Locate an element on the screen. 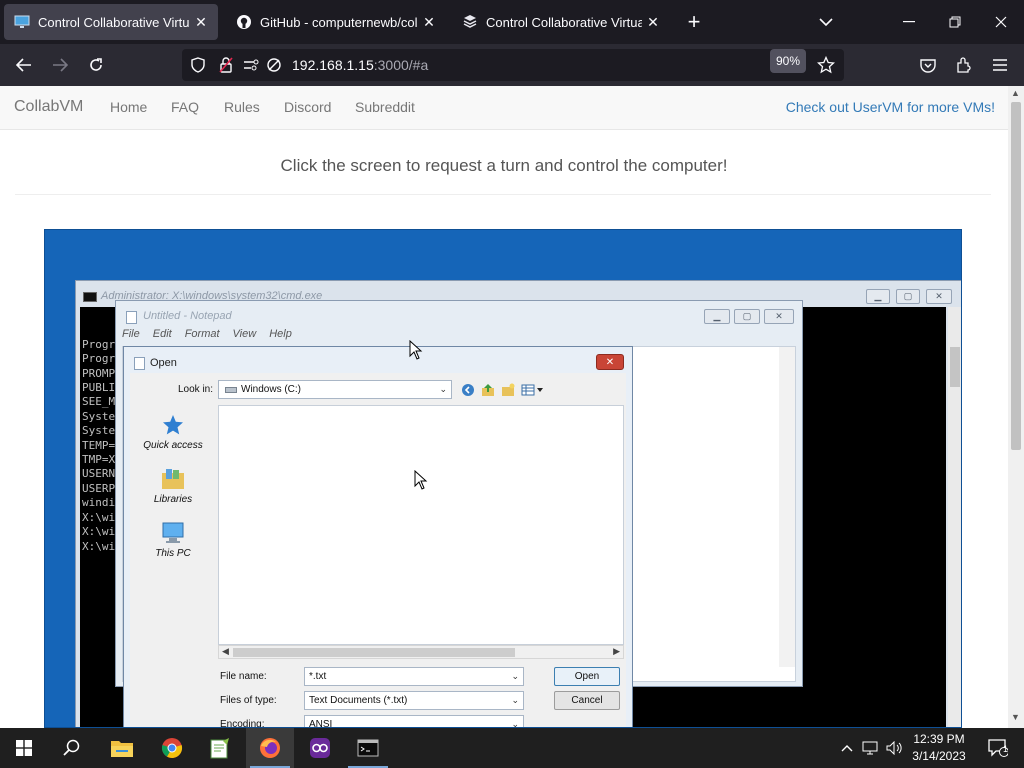 This screenshot has height=768, width=1024. minimize-icon is located at coordinates (909, 22).